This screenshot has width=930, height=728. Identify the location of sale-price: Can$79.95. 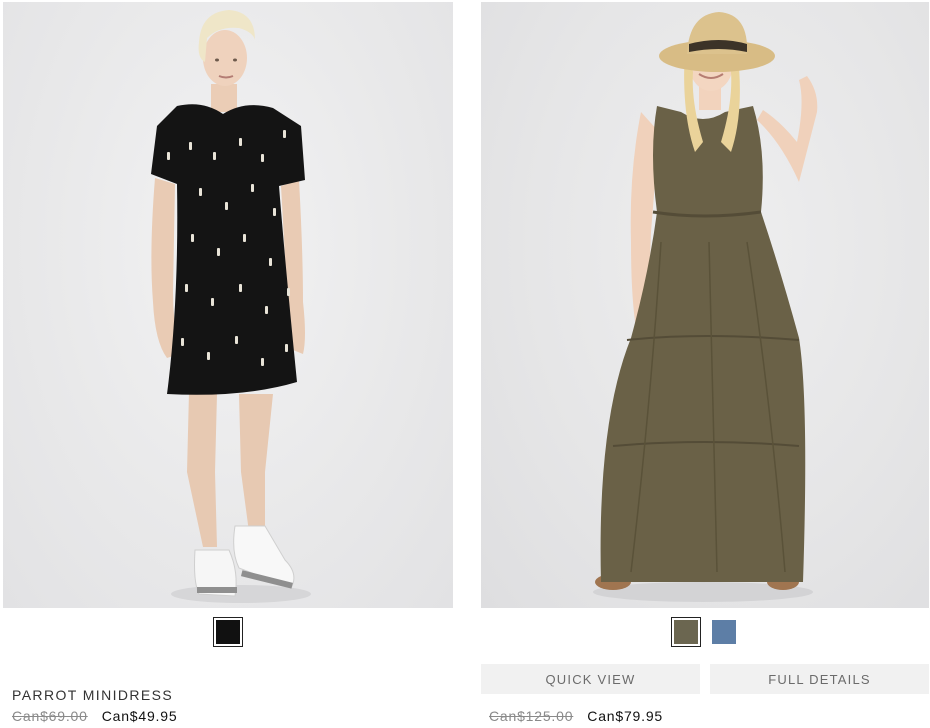
(625, 716).